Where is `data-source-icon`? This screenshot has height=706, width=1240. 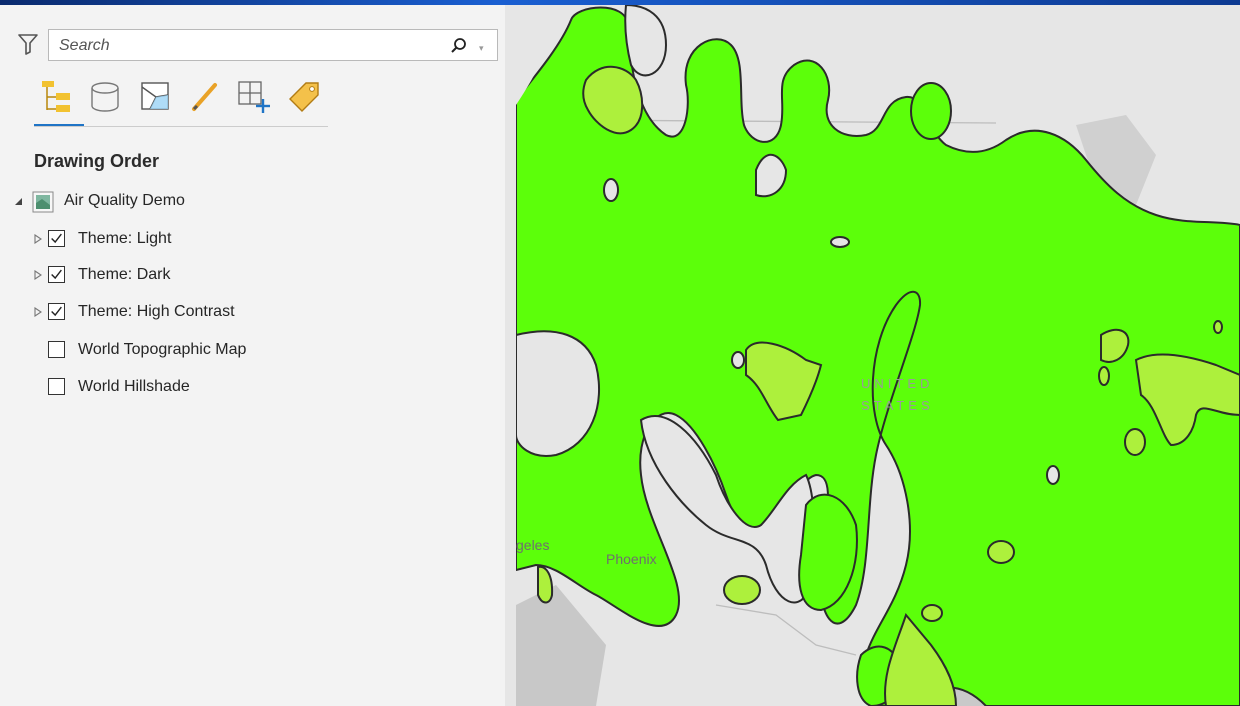 data-source-icon is located at coordinates (105, 97).